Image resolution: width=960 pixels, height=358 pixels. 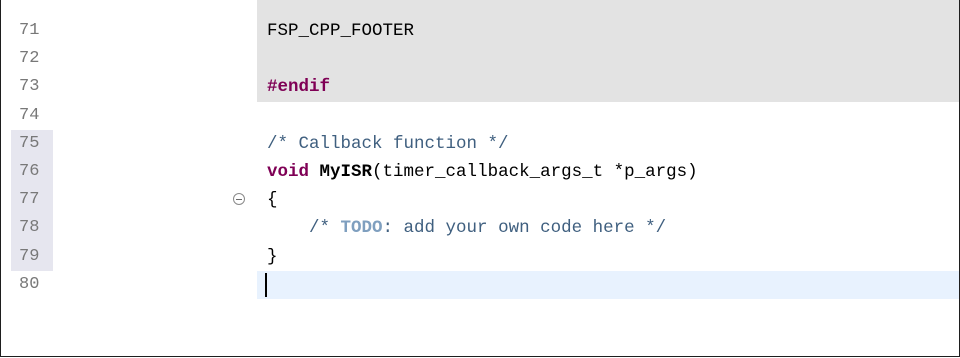 I want to click on line-number: 71, so click(x=29, y=30).